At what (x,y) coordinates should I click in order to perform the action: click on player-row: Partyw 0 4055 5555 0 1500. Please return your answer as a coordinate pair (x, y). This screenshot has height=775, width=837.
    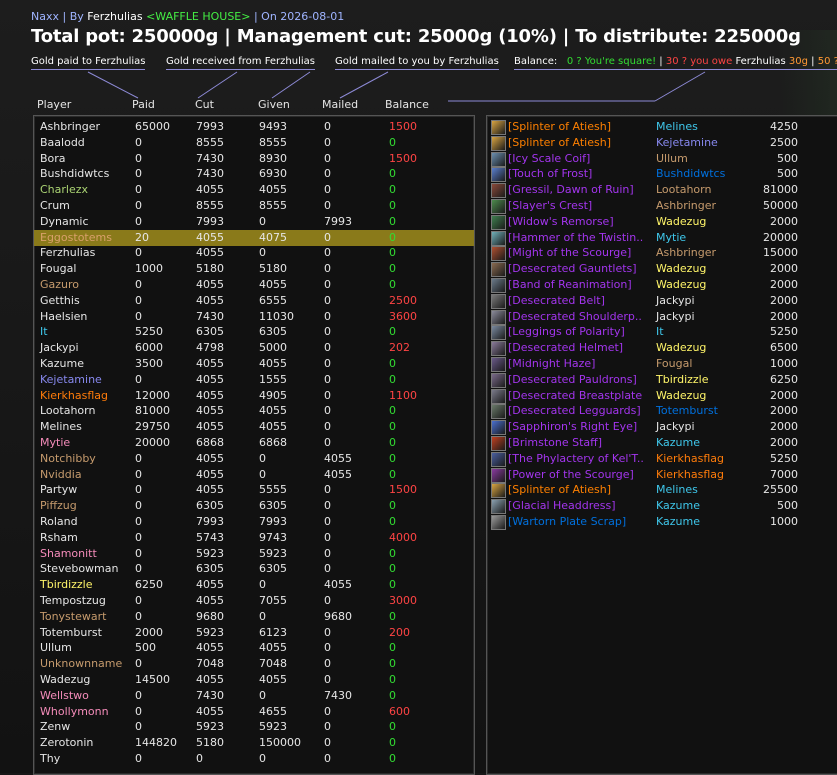
    Looking at the image, I should click on (254, 490).